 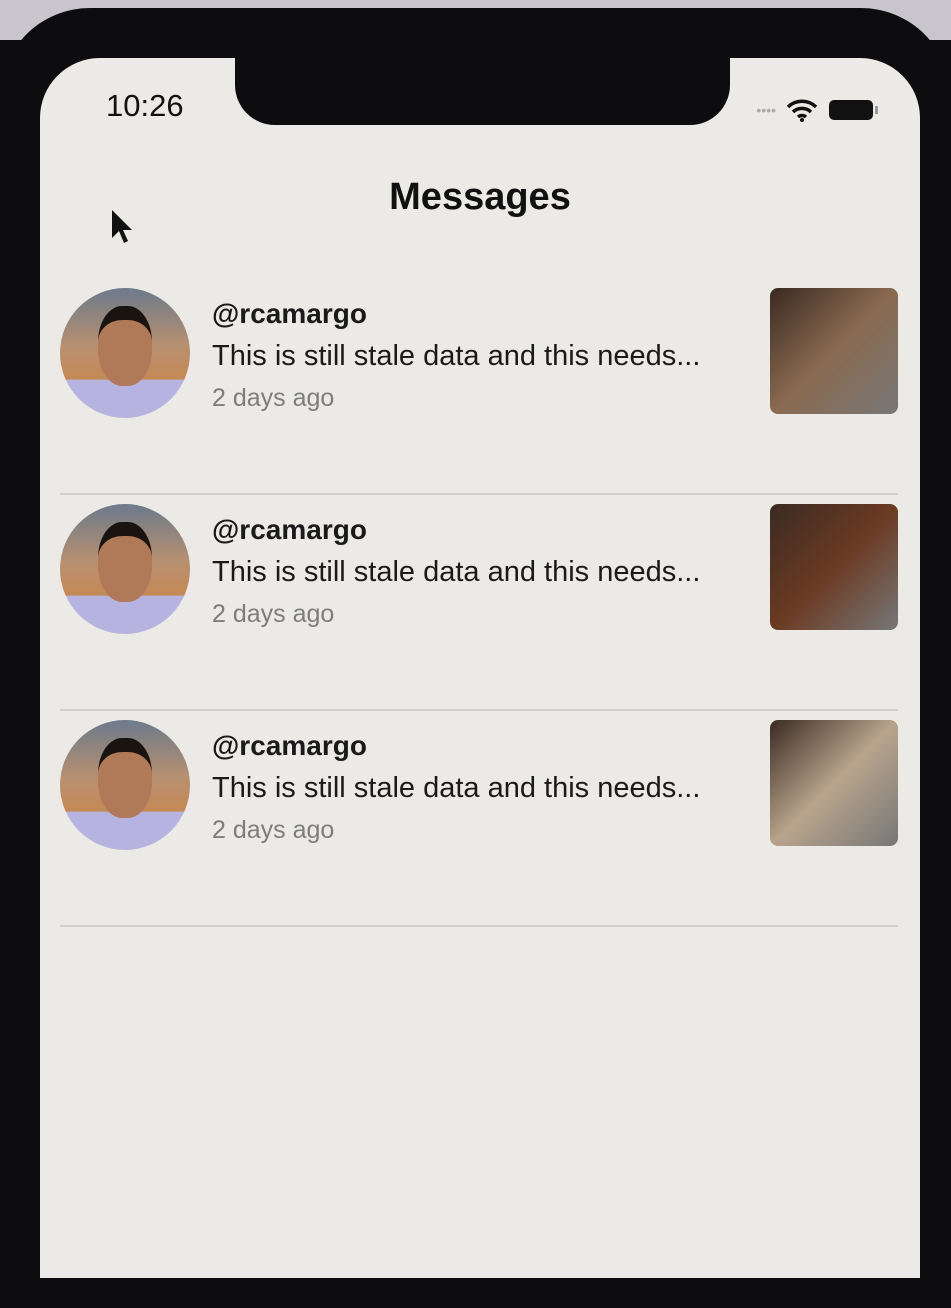 What do you see at coordinates (480, 197) in the screenshot?
I see `page-title: Messages` at bounding box center [480, 197].